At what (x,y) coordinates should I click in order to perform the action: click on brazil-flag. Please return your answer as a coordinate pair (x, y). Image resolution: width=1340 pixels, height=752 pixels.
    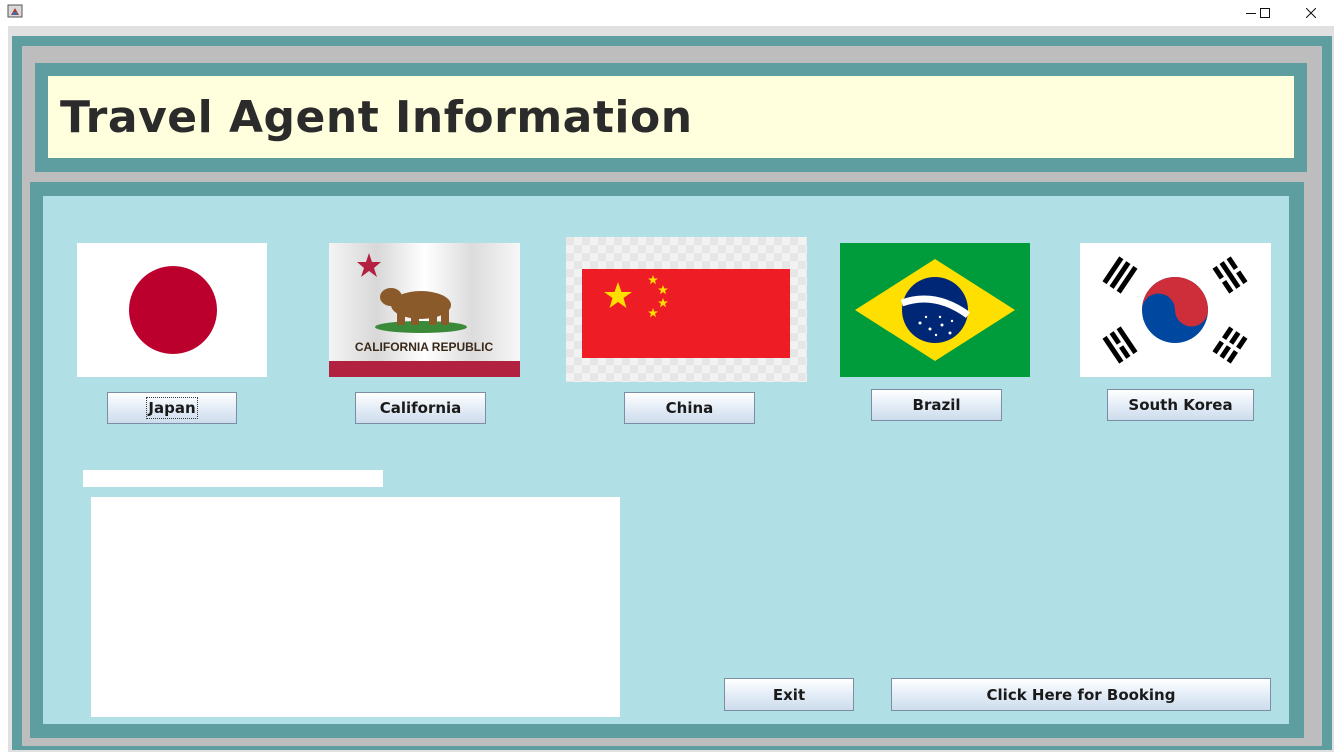
    Looking at the image, I should click on (935, 310).